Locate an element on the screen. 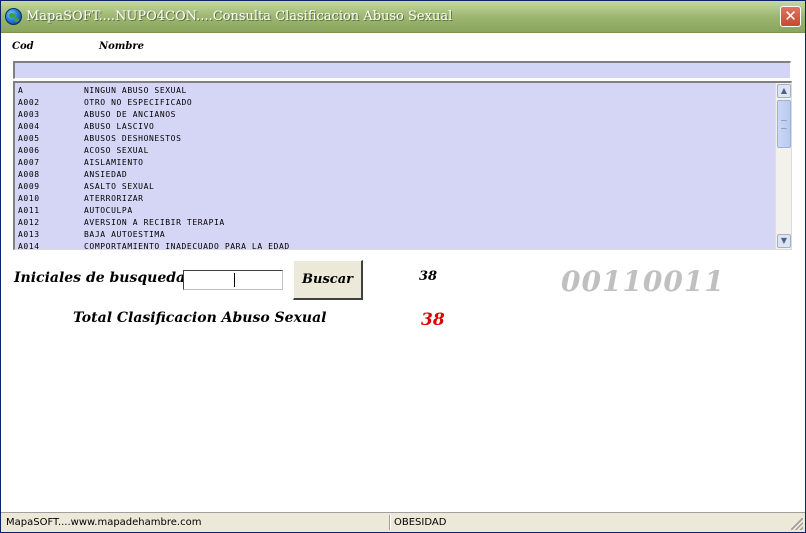 Image resolution: width=806 pixels, height=533 pixels. list-item-name: NINGUN ABUSO SEXUAL is located at coordinates (135, 90).